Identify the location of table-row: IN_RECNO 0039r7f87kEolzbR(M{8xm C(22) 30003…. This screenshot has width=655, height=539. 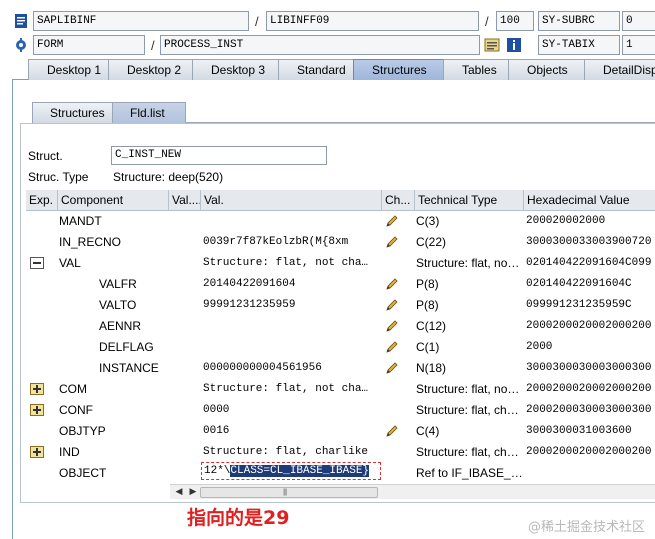
(340, 242).